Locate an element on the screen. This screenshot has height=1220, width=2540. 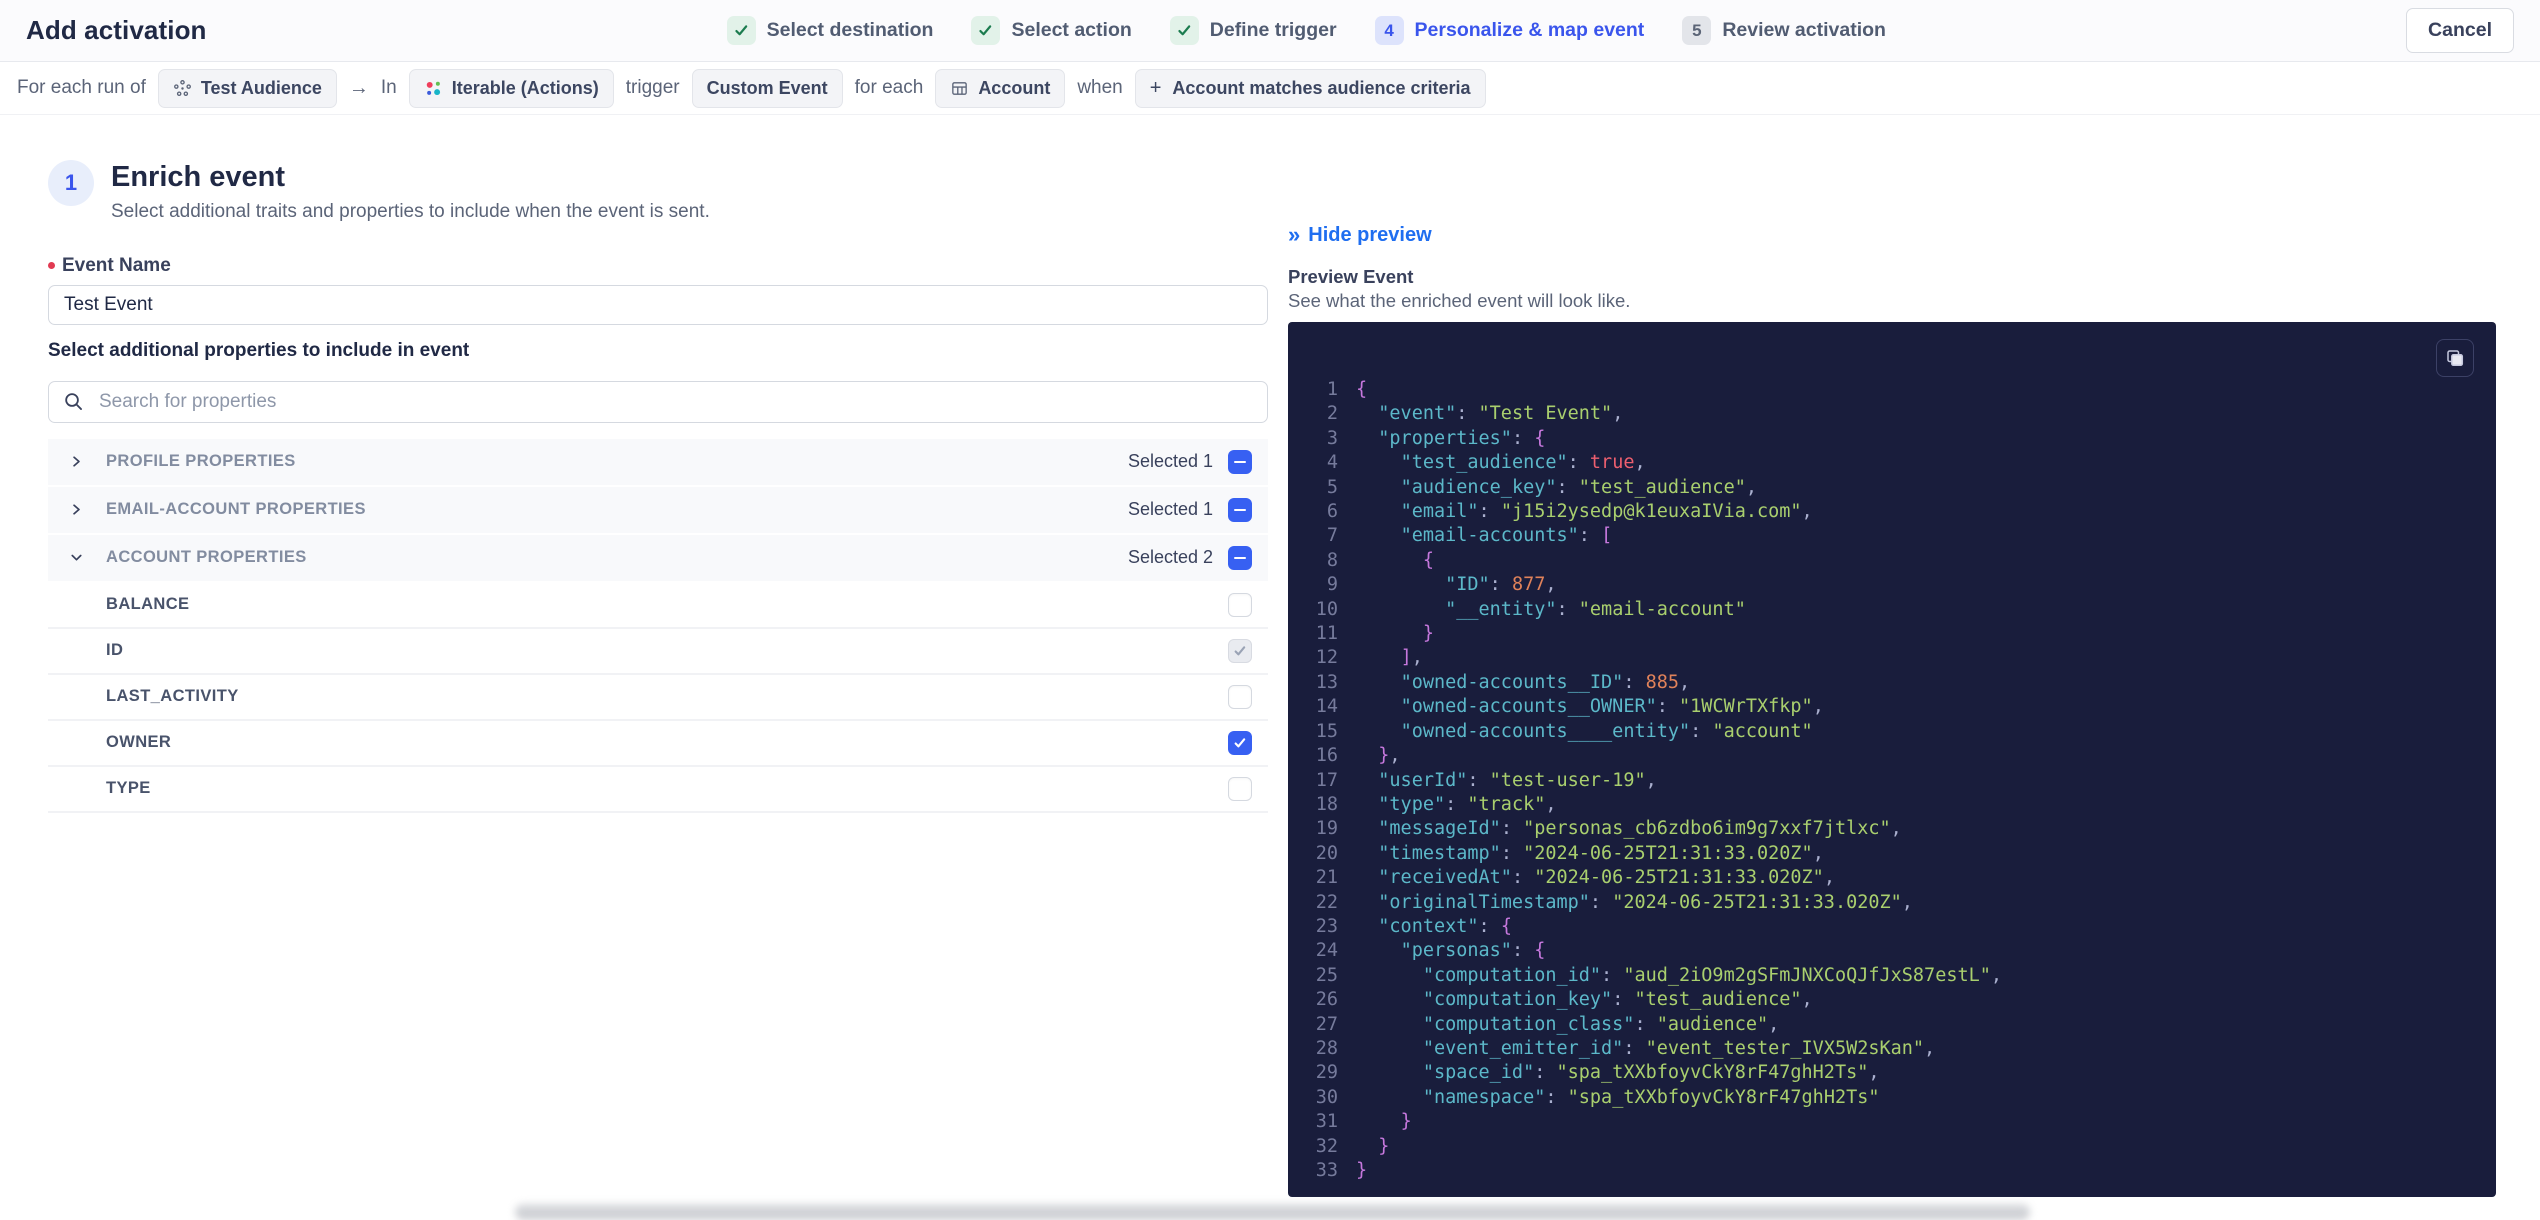
code-line: 3 "properties": { is located at coordinates (1892, 439).